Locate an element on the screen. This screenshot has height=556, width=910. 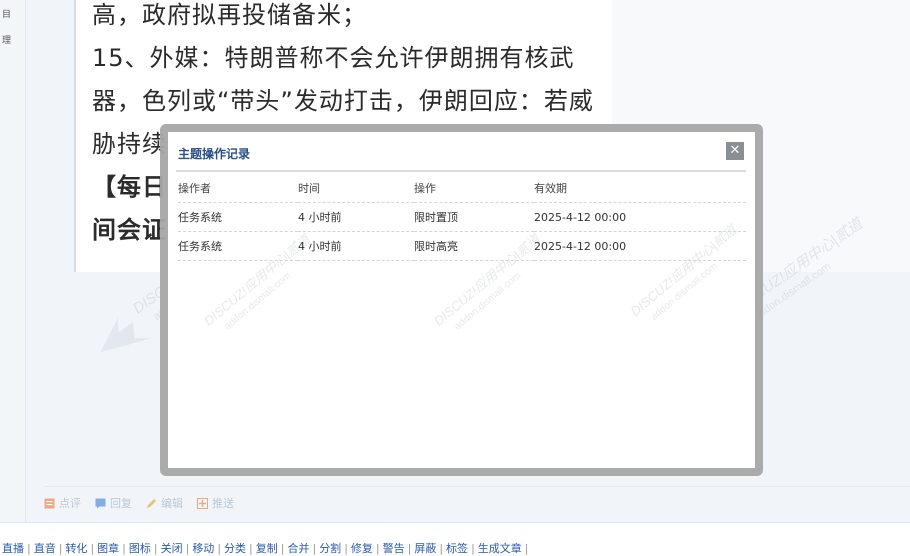
push-label: 推送 is located at coordinates (223, 503).